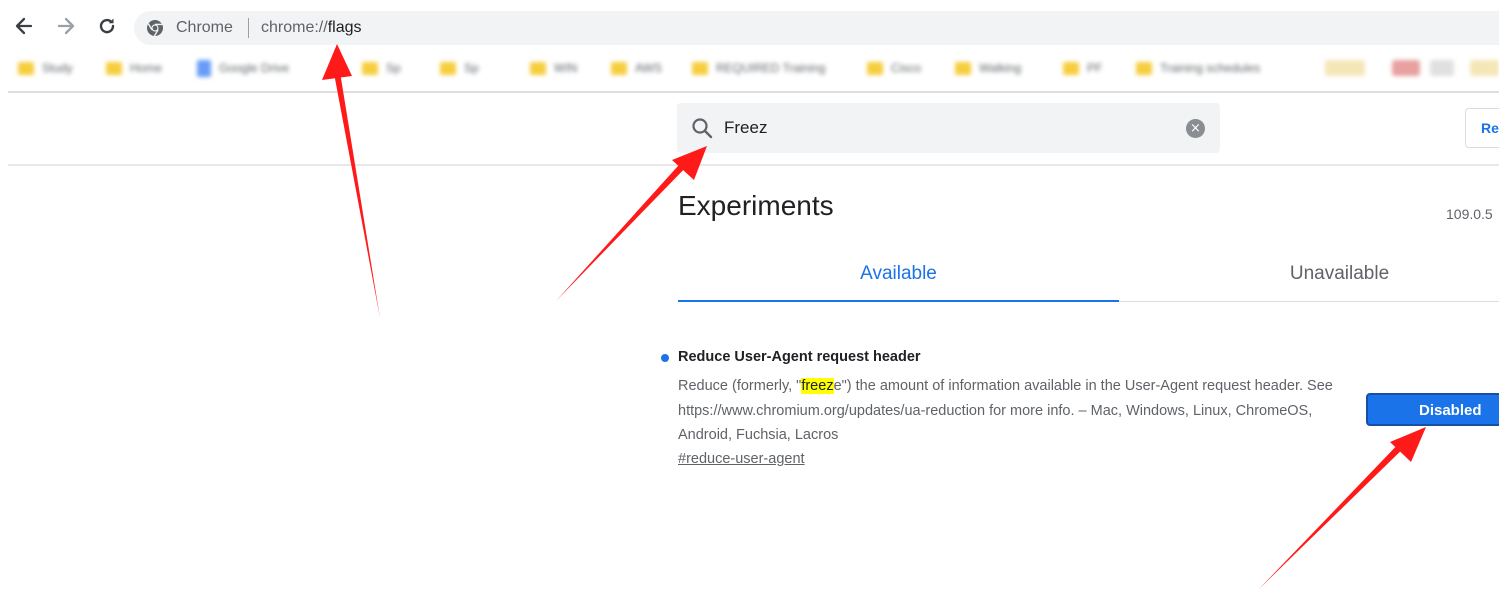 The image size is (1499, 589). What do you see at coordinates (1095, 68) in the screenshot?
I see `bookmark-label: PF` at bounding box center [1095, 68].